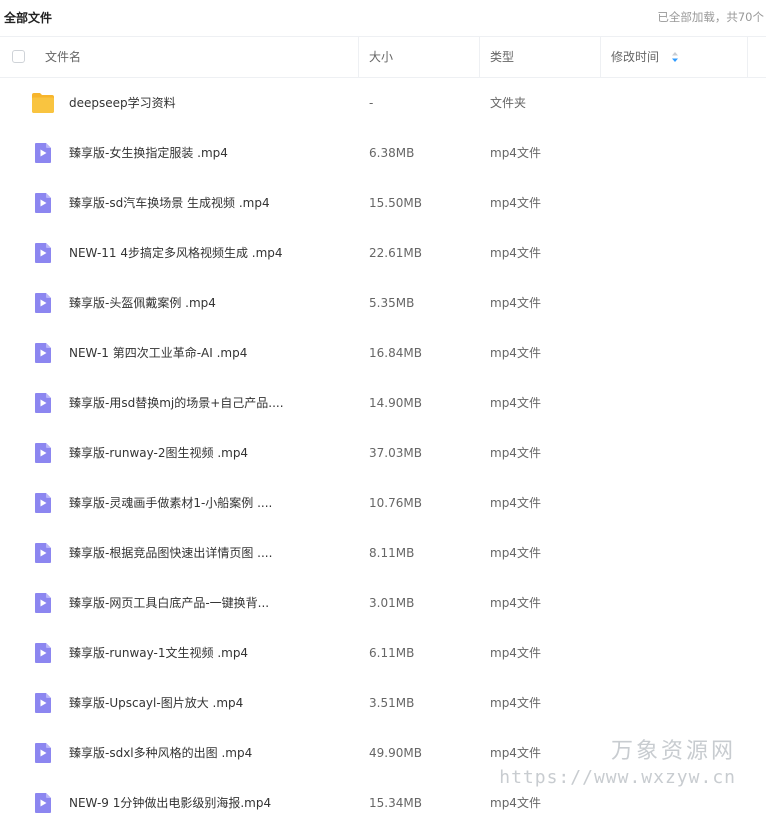 The height and width of the screenshot is (828, 766). I want to click on file-row: NEW-1 第四次工业革命-AI .mp4 16.84MB mp4文件, so click(383, 353).